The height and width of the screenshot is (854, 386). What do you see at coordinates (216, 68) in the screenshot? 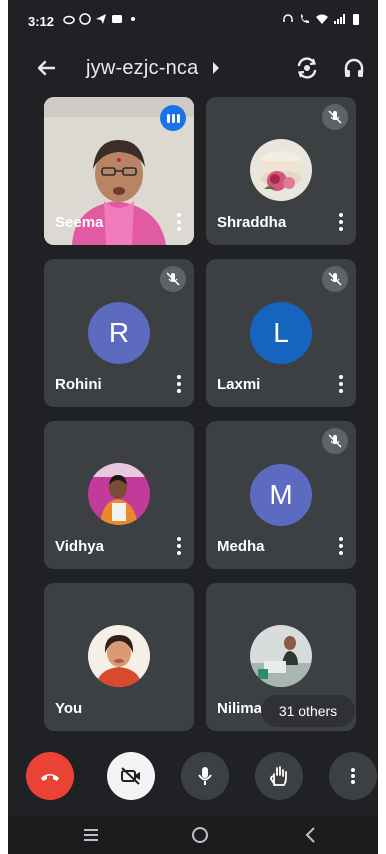
I see `caret-right-icon` at bounding box center [216, 68].